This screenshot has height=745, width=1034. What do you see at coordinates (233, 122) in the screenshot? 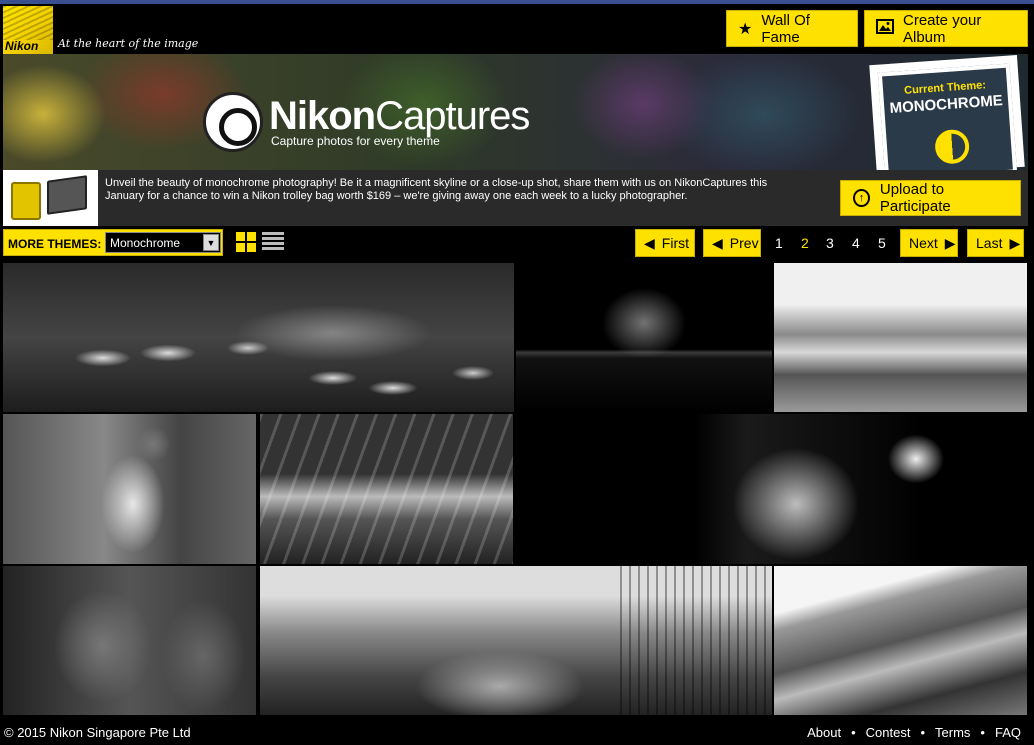
I see `nikon-captures-aperture-icon` at bounding box center [233, 122].